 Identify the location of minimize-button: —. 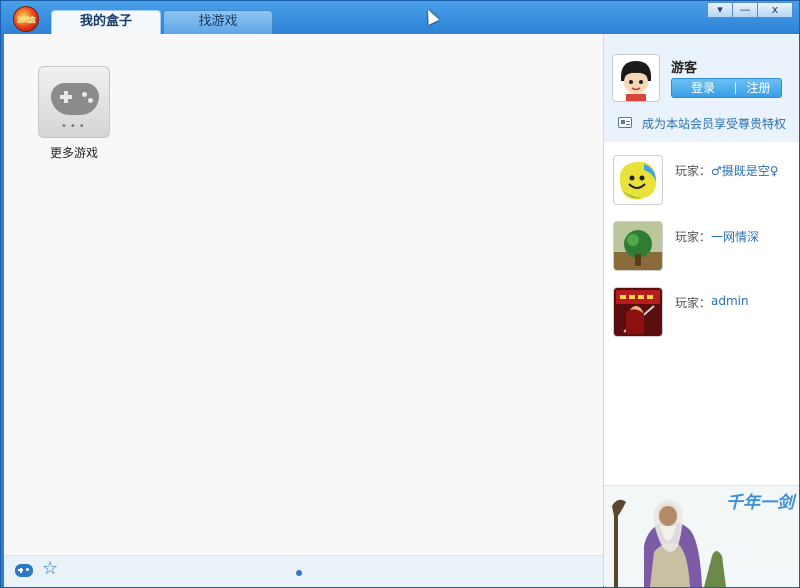
(745, 10).